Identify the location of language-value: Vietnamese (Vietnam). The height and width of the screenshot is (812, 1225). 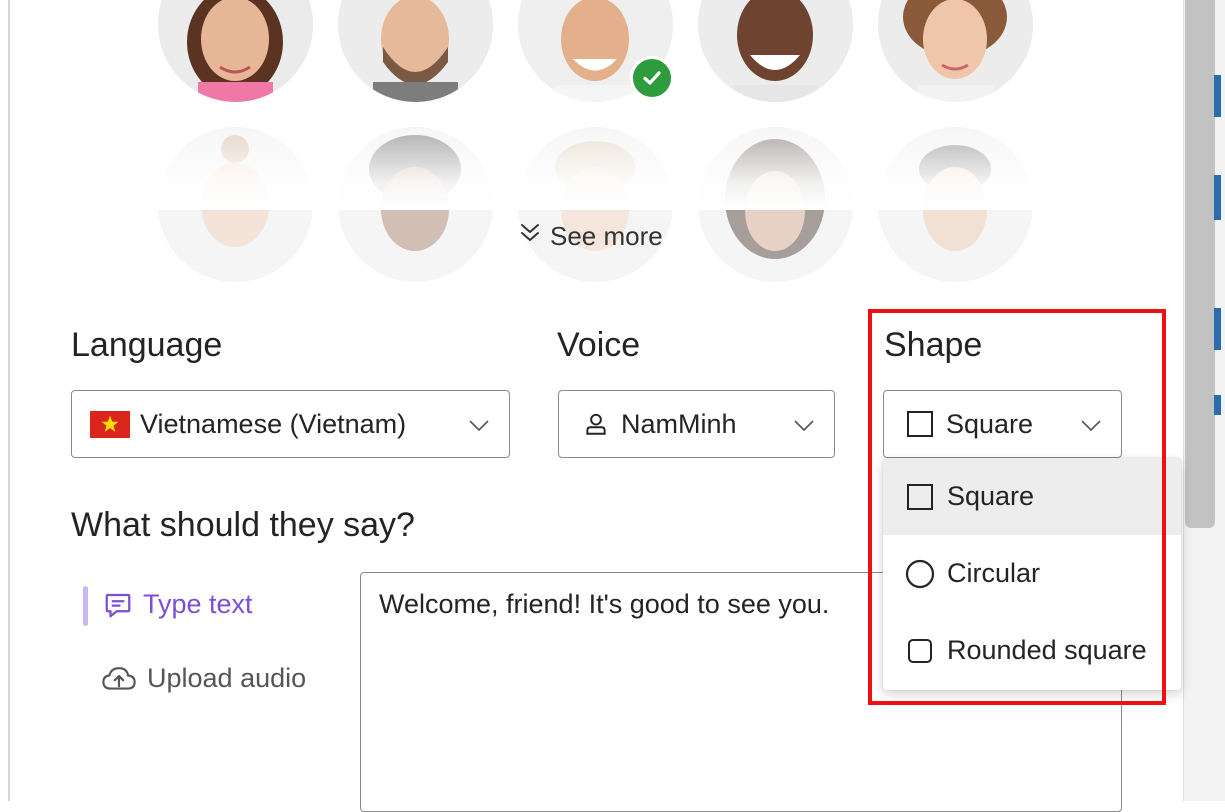
(273, 423).